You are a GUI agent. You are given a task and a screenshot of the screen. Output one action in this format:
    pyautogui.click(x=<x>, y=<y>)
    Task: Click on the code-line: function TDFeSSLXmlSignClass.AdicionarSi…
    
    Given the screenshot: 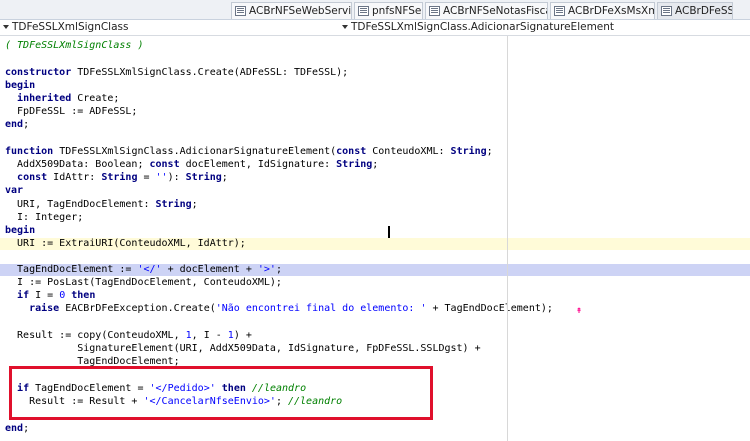 What is the action you would take?
    pyautogui.click(x=249, y=152)
    